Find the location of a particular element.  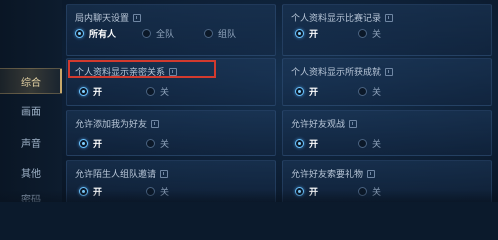

setting-title: 允许好友索要礼物 is located at coordinates (333, 173).